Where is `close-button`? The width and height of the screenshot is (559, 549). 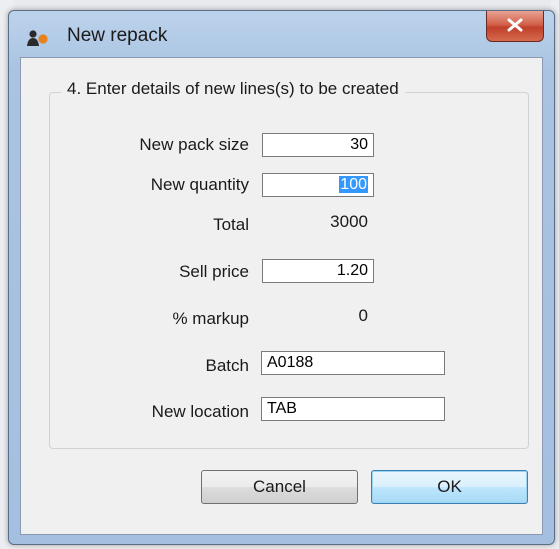 close-button is located at coordinates (515, 26).